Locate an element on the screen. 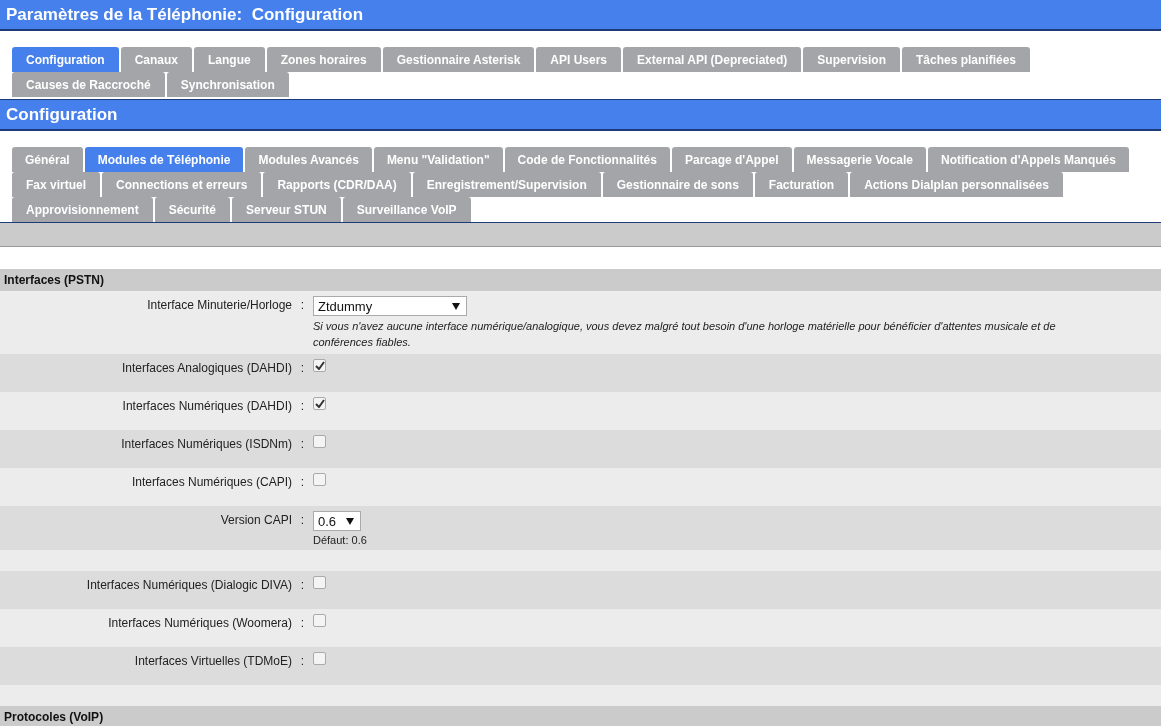  field-label: Interface Minuterie/Horloge is located at coordinates (219, 305).